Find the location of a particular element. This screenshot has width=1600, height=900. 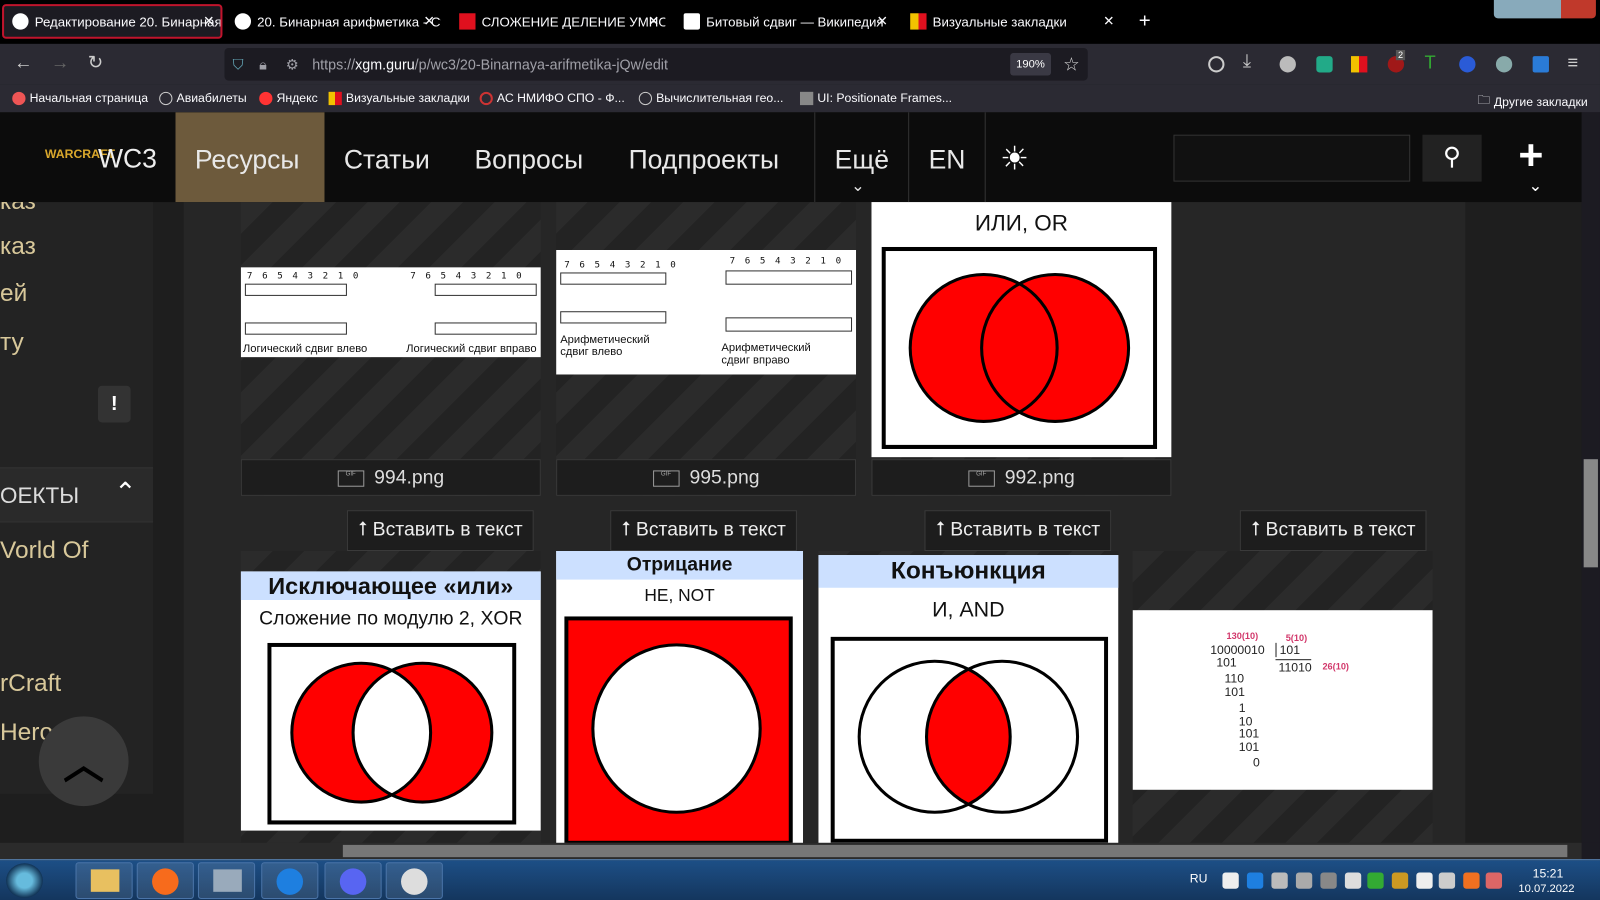

language-switch: EN is located at coordinates (947, 157).